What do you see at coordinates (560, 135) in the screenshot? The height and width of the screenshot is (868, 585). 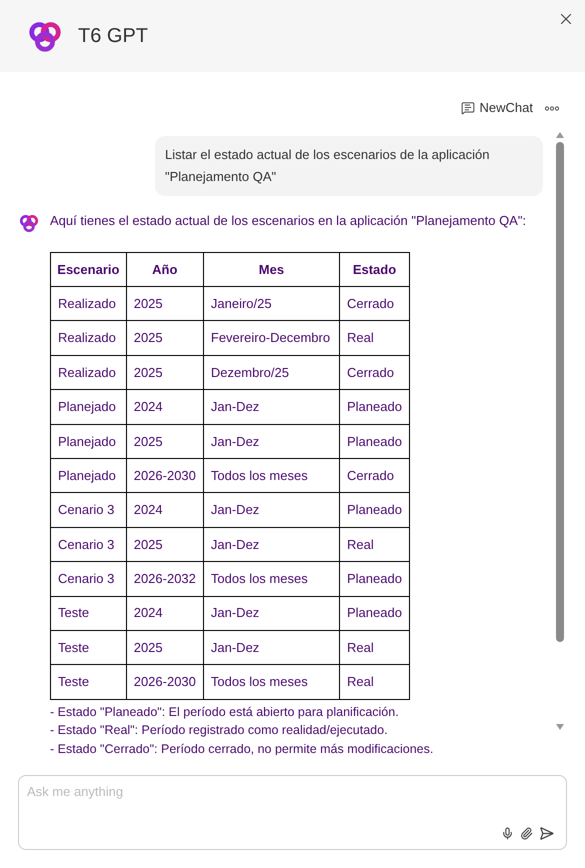 I see `scroll-up-icon` at bounding box center [560, 135].